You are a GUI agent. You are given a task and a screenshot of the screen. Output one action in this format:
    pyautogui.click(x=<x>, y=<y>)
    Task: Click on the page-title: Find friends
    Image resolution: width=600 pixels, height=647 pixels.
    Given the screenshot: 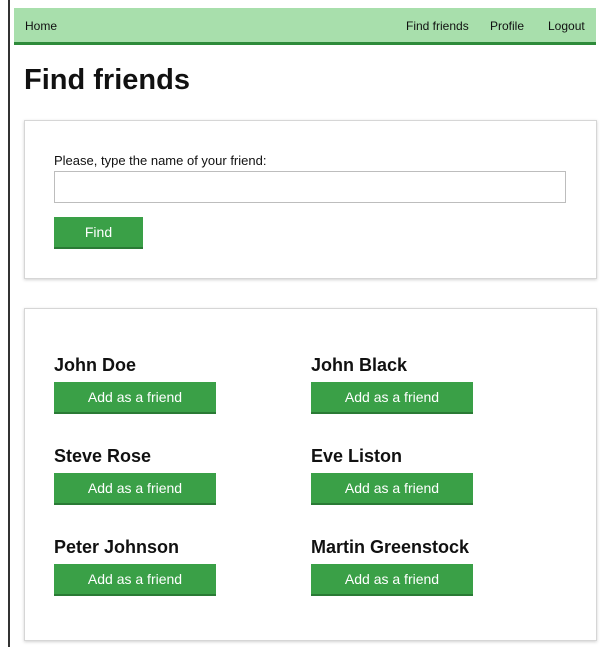 What is the action you would take?
    pyautogui.click(x=107, y=80)
    